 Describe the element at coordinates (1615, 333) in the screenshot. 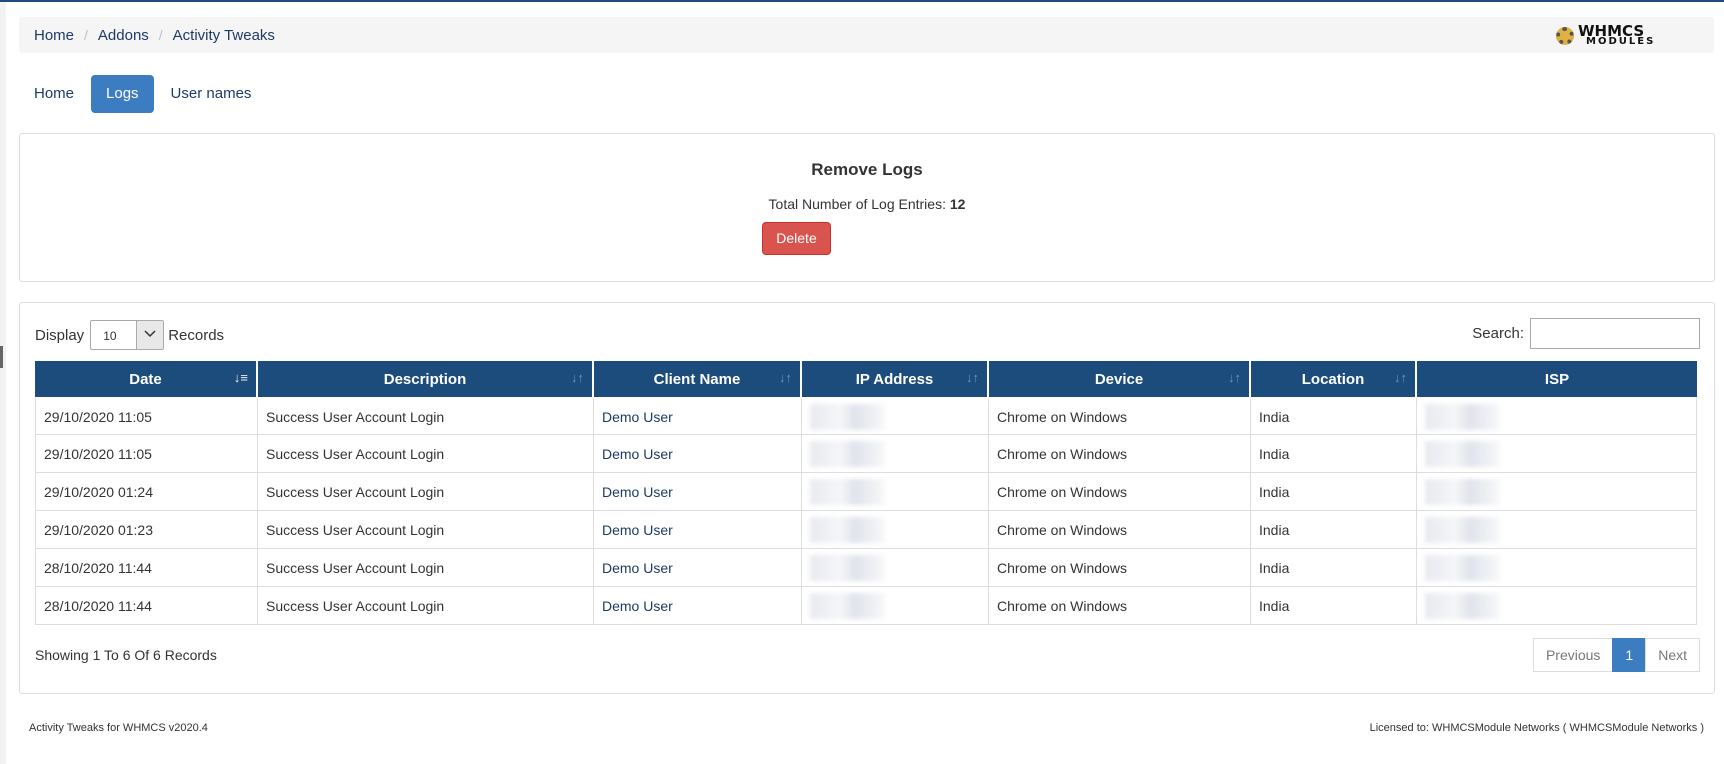

I see `search-input` at that location.